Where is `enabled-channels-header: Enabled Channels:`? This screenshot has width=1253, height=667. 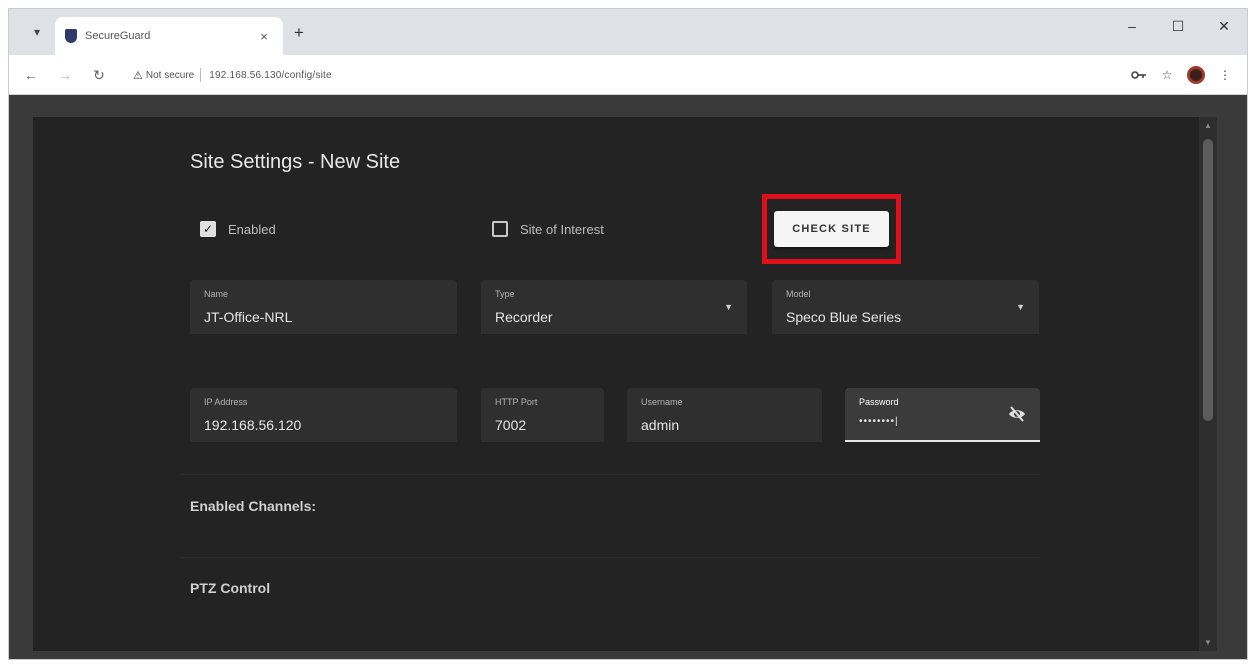 enabled-channels-header: Enabled Channels: is located at coordinates (253, 506).